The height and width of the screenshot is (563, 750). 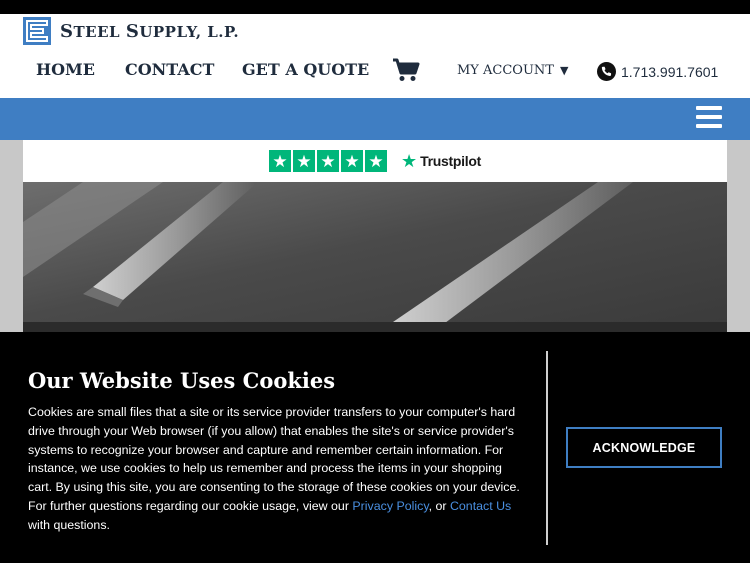 I want to click on shopping-cart-icon, so click(x=406, y=70).